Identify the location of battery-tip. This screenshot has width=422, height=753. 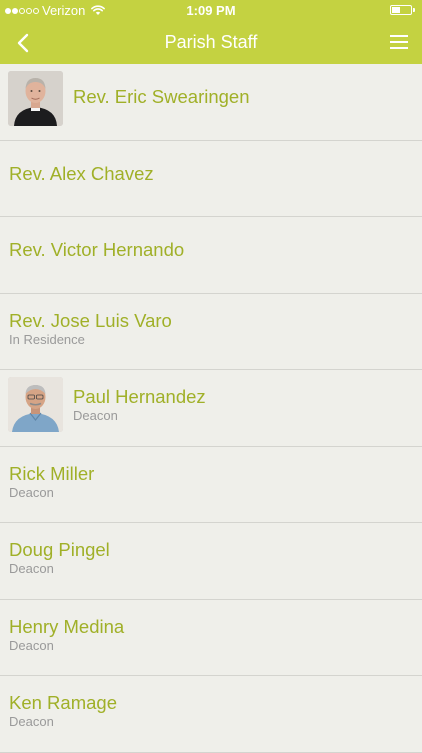
(414, 10).